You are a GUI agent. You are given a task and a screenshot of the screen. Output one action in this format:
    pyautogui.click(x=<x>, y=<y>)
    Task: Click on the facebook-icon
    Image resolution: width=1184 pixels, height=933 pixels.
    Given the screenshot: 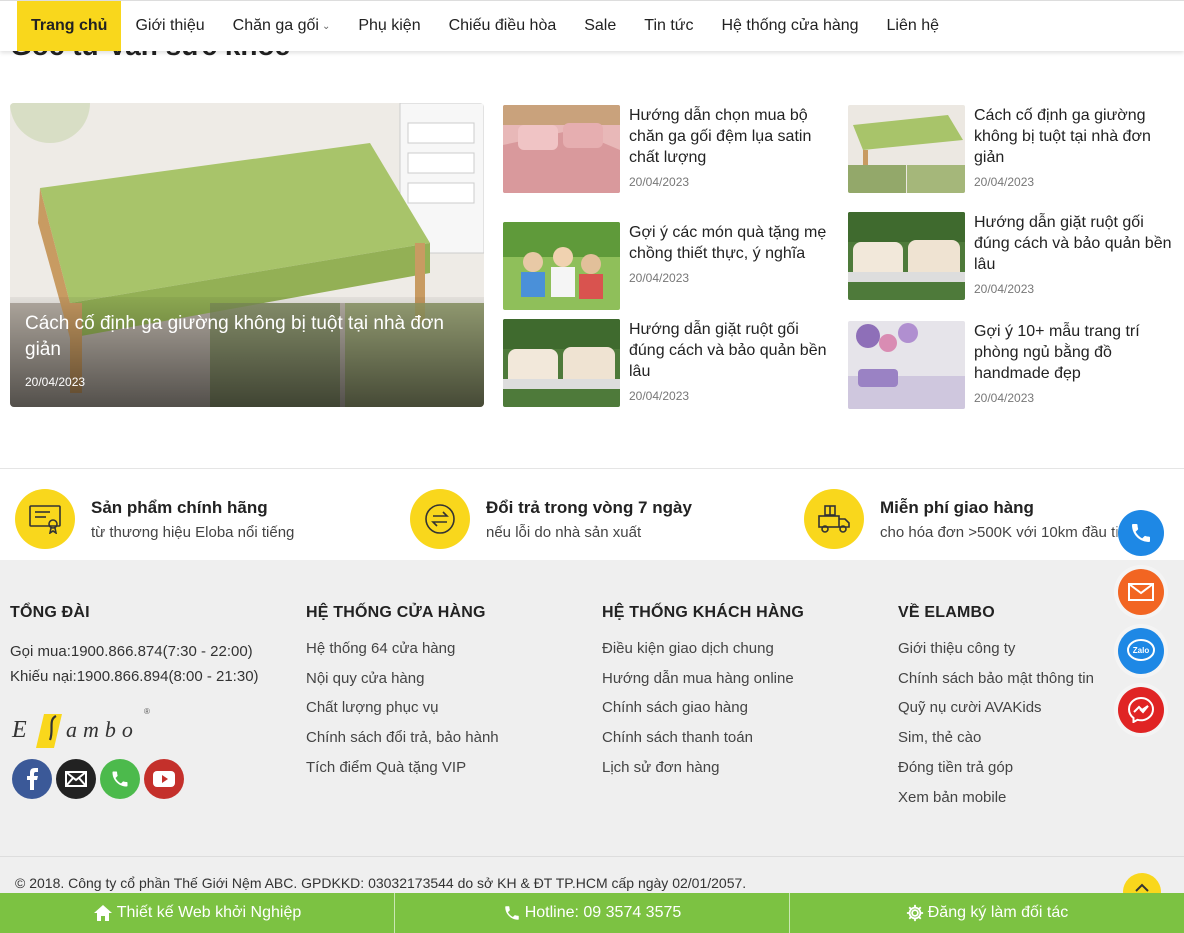 What is the action you would take?
    pyautogui.click(x=32, y=779)
    